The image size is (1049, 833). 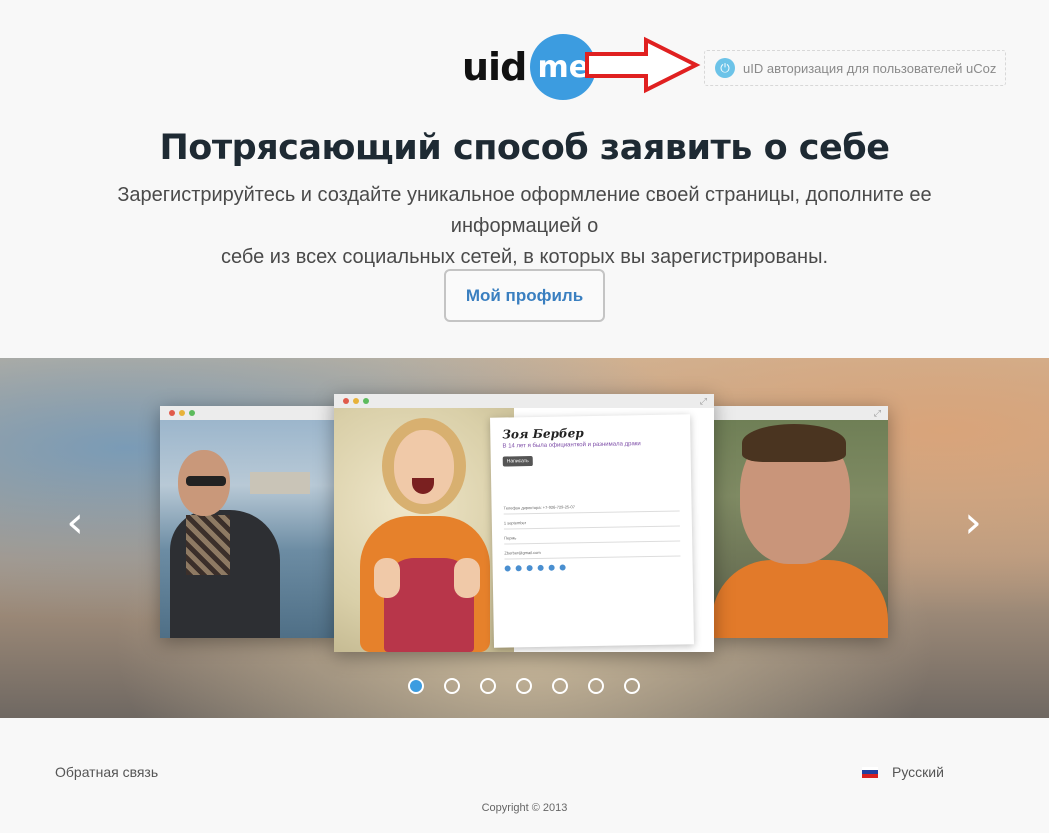 What do you see at coordinates (643, 65) in the screenshot?
I see `red-arrow-icon` at bounding box center [643, 65].